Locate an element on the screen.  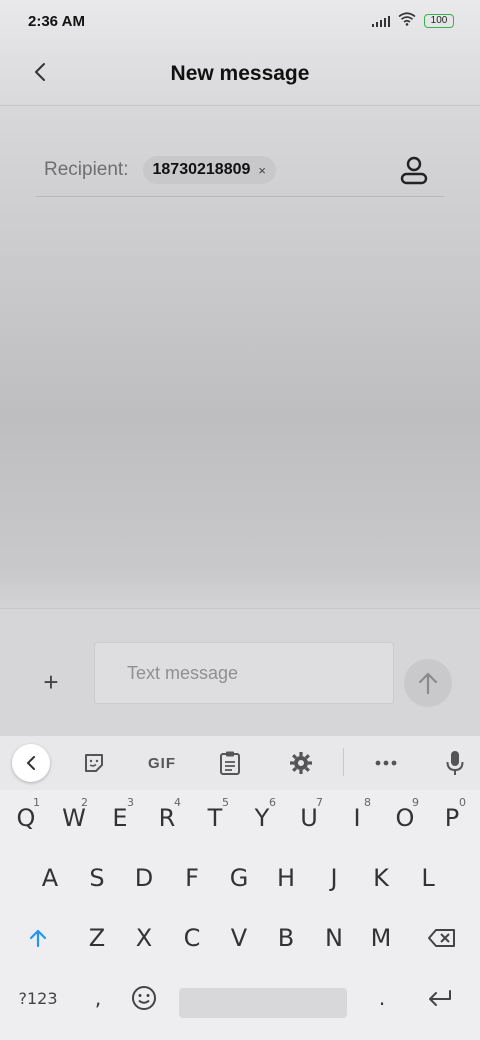
gif-label: GIF is located at coordinates (162, 763).